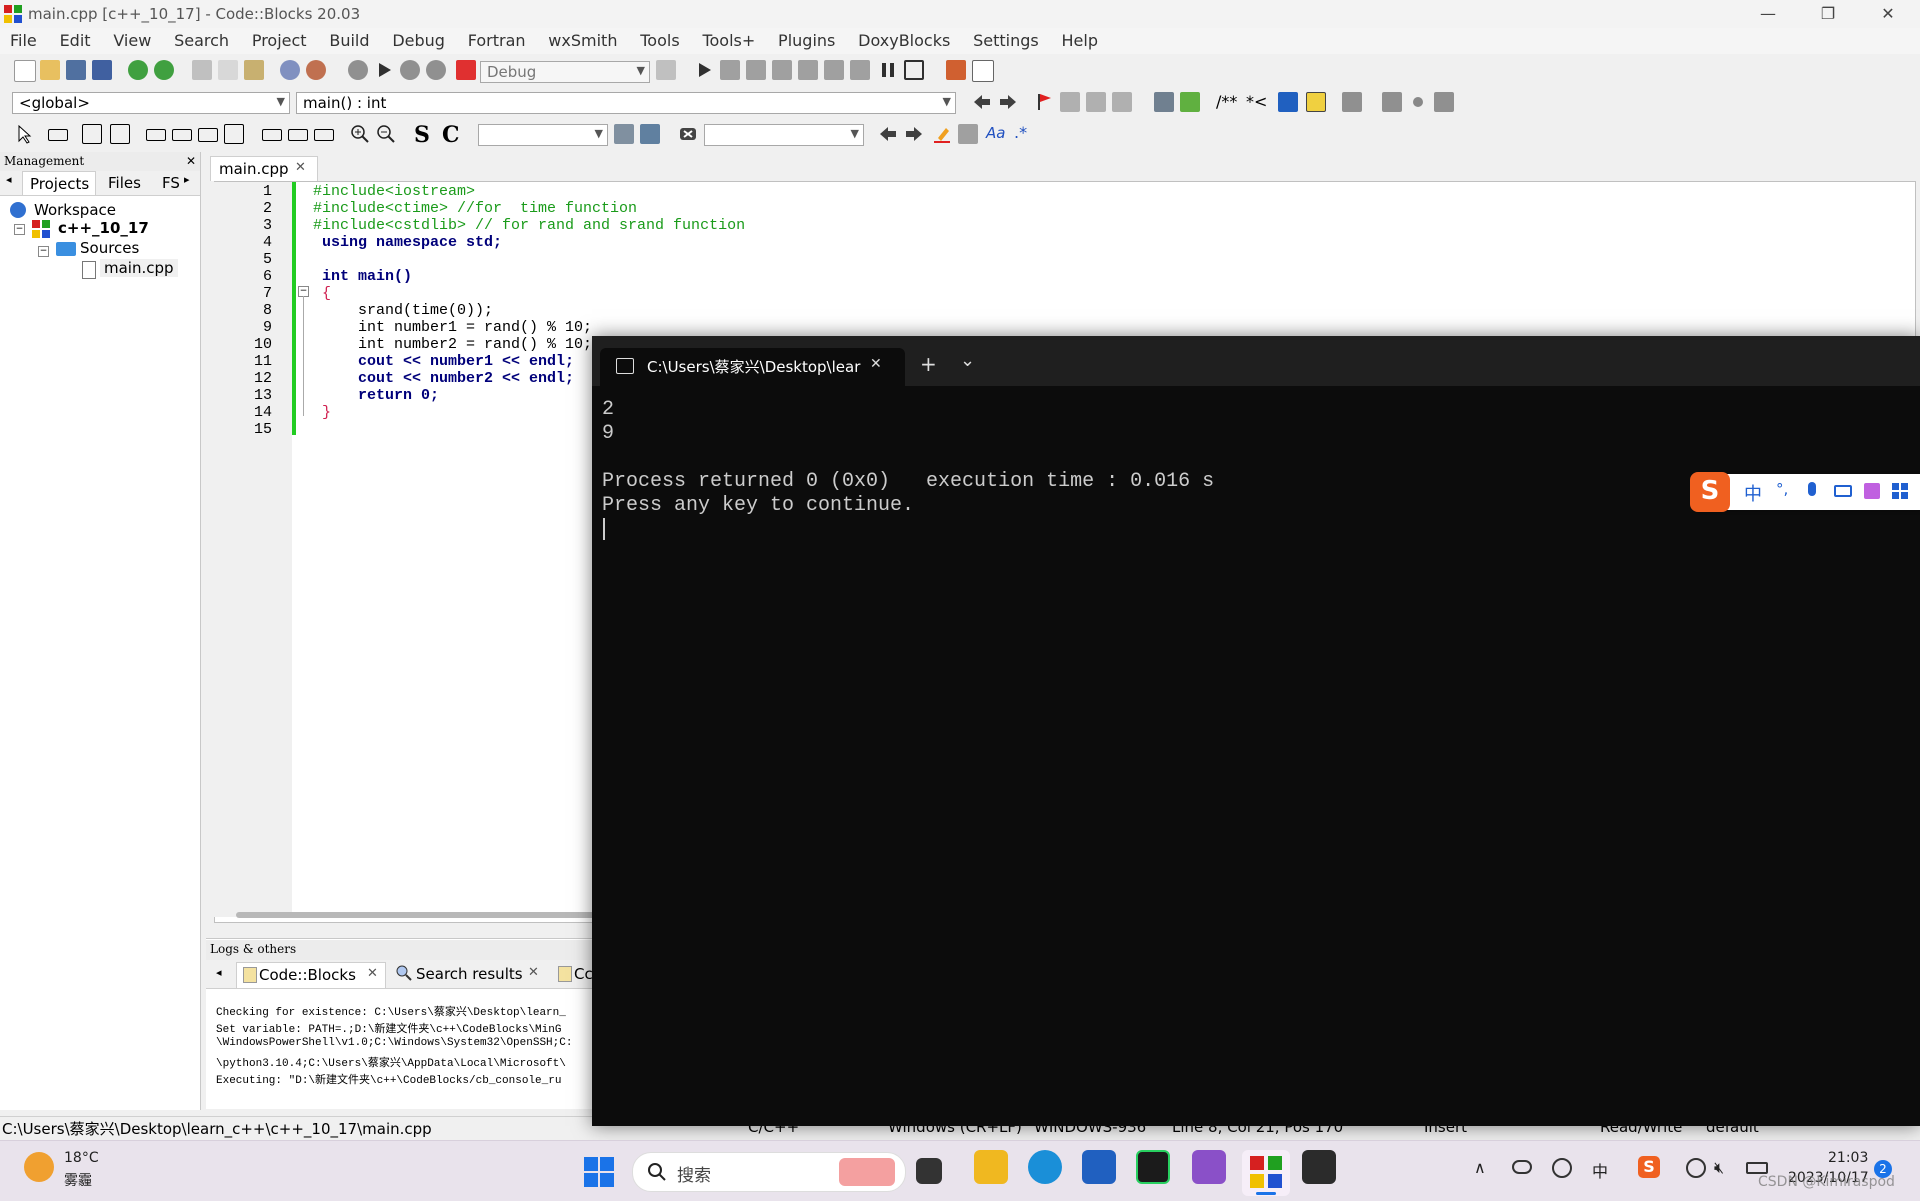 Image resolution: width=1920 pixels, height=1201 pixels. I want to click on menu-wxsmith: wxSmith, so click(581, 39).